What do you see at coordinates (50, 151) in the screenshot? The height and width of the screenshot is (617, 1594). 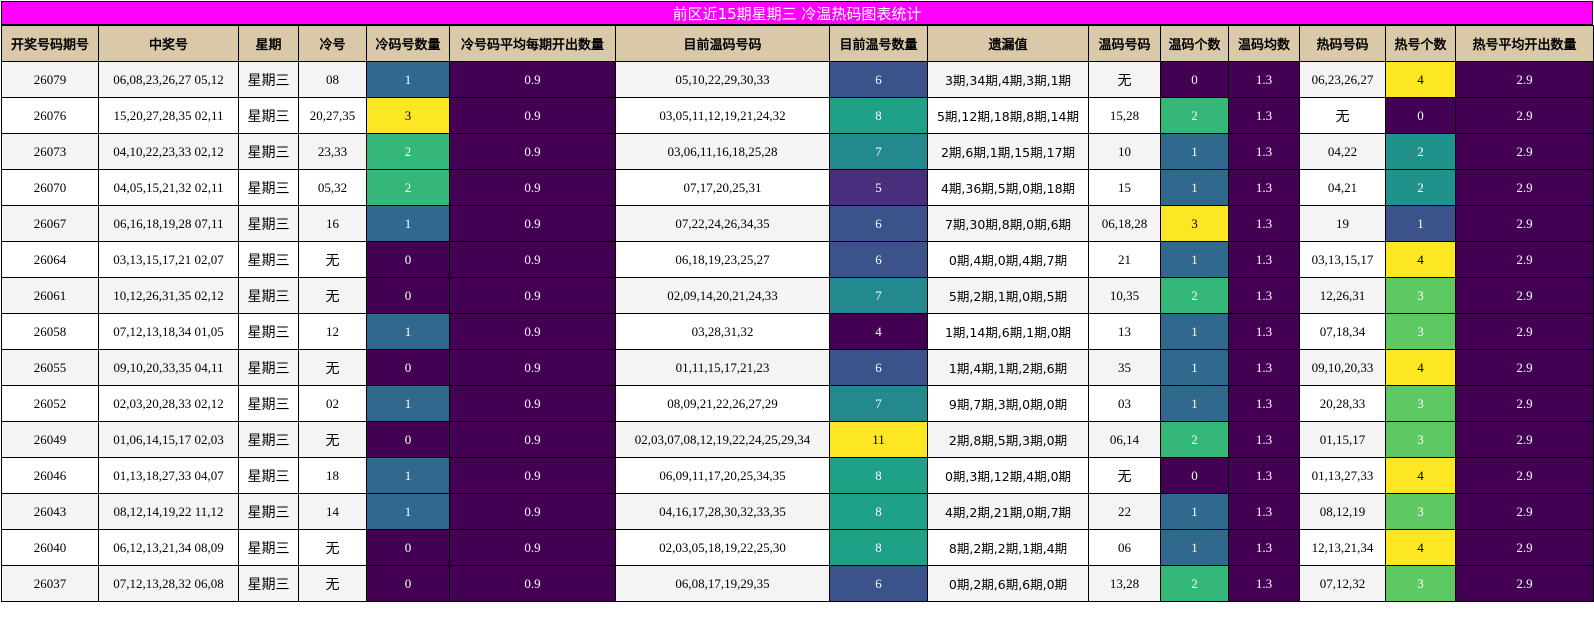 I see `cell-issue: 26073` at bounding box center [50, 151].